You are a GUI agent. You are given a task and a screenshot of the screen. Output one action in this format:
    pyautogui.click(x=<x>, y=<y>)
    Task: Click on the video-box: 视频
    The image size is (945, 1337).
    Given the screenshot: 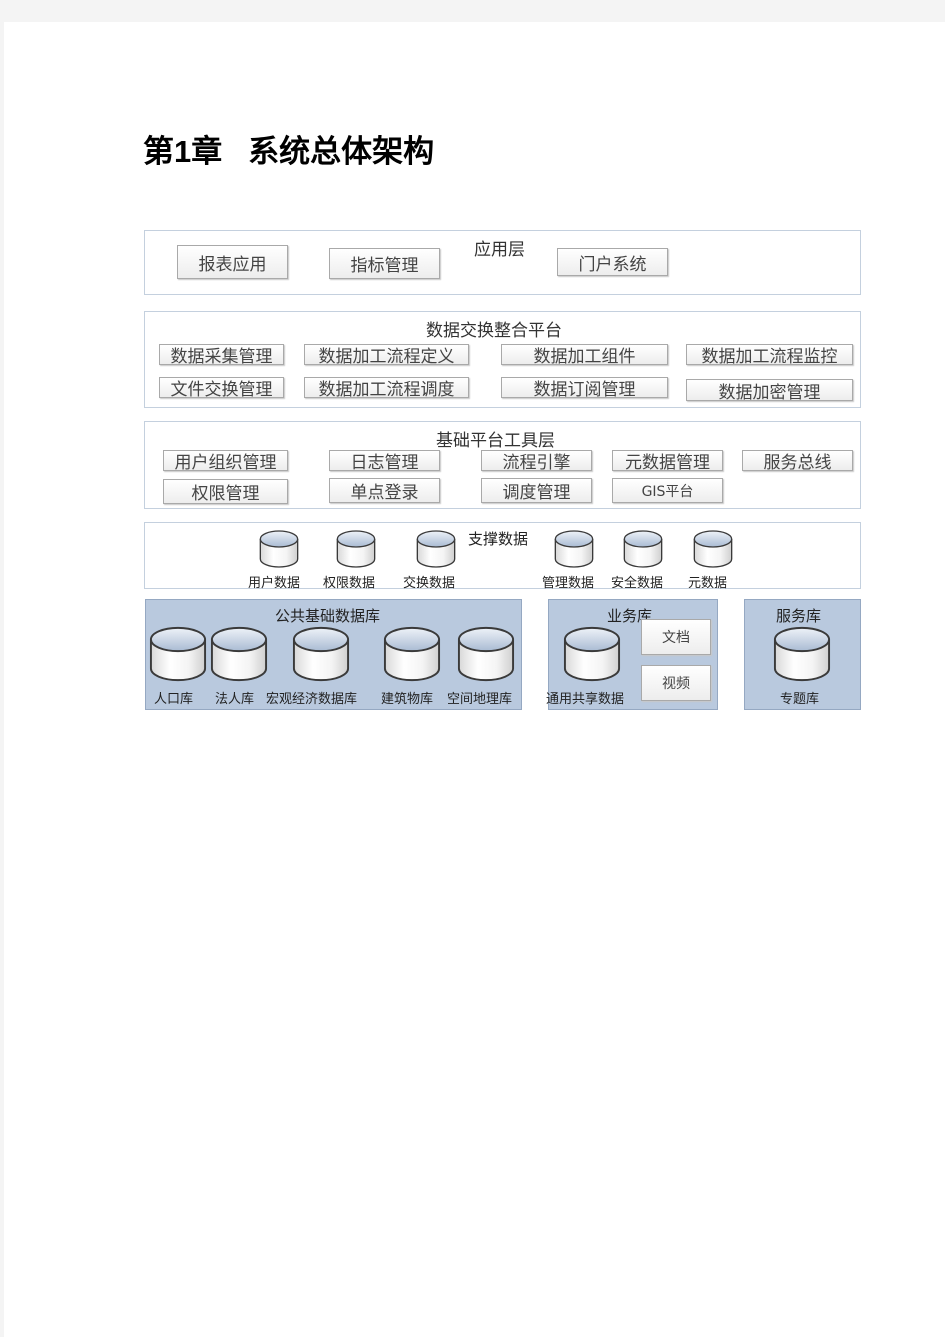 What is the action you would take?
    pyautogui.click(x=676, y=683)
    